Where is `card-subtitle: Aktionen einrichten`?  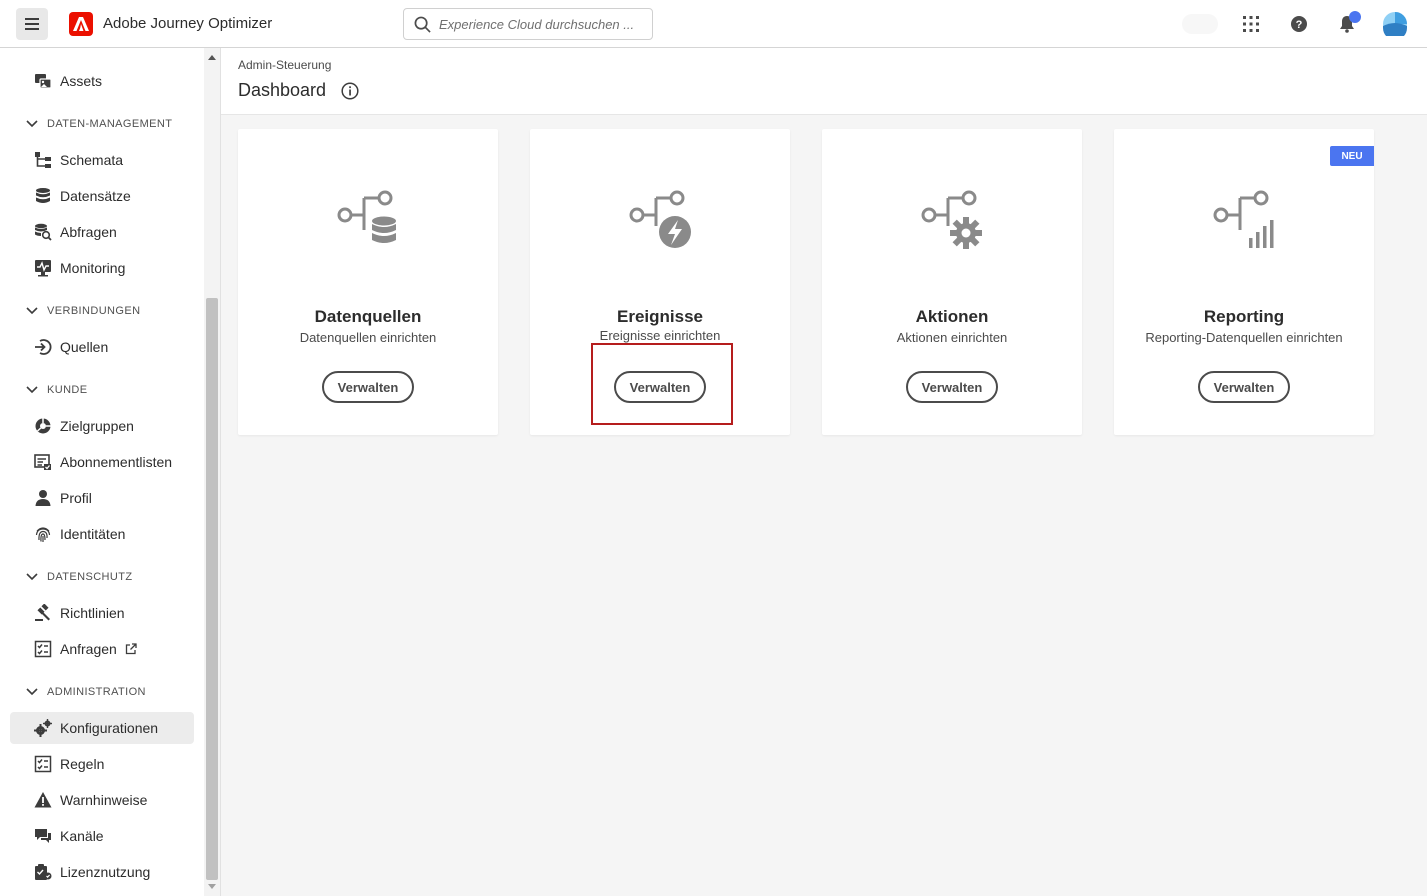
card-subtitle: Aktionen einrichten is located at coordinates (952, 337).